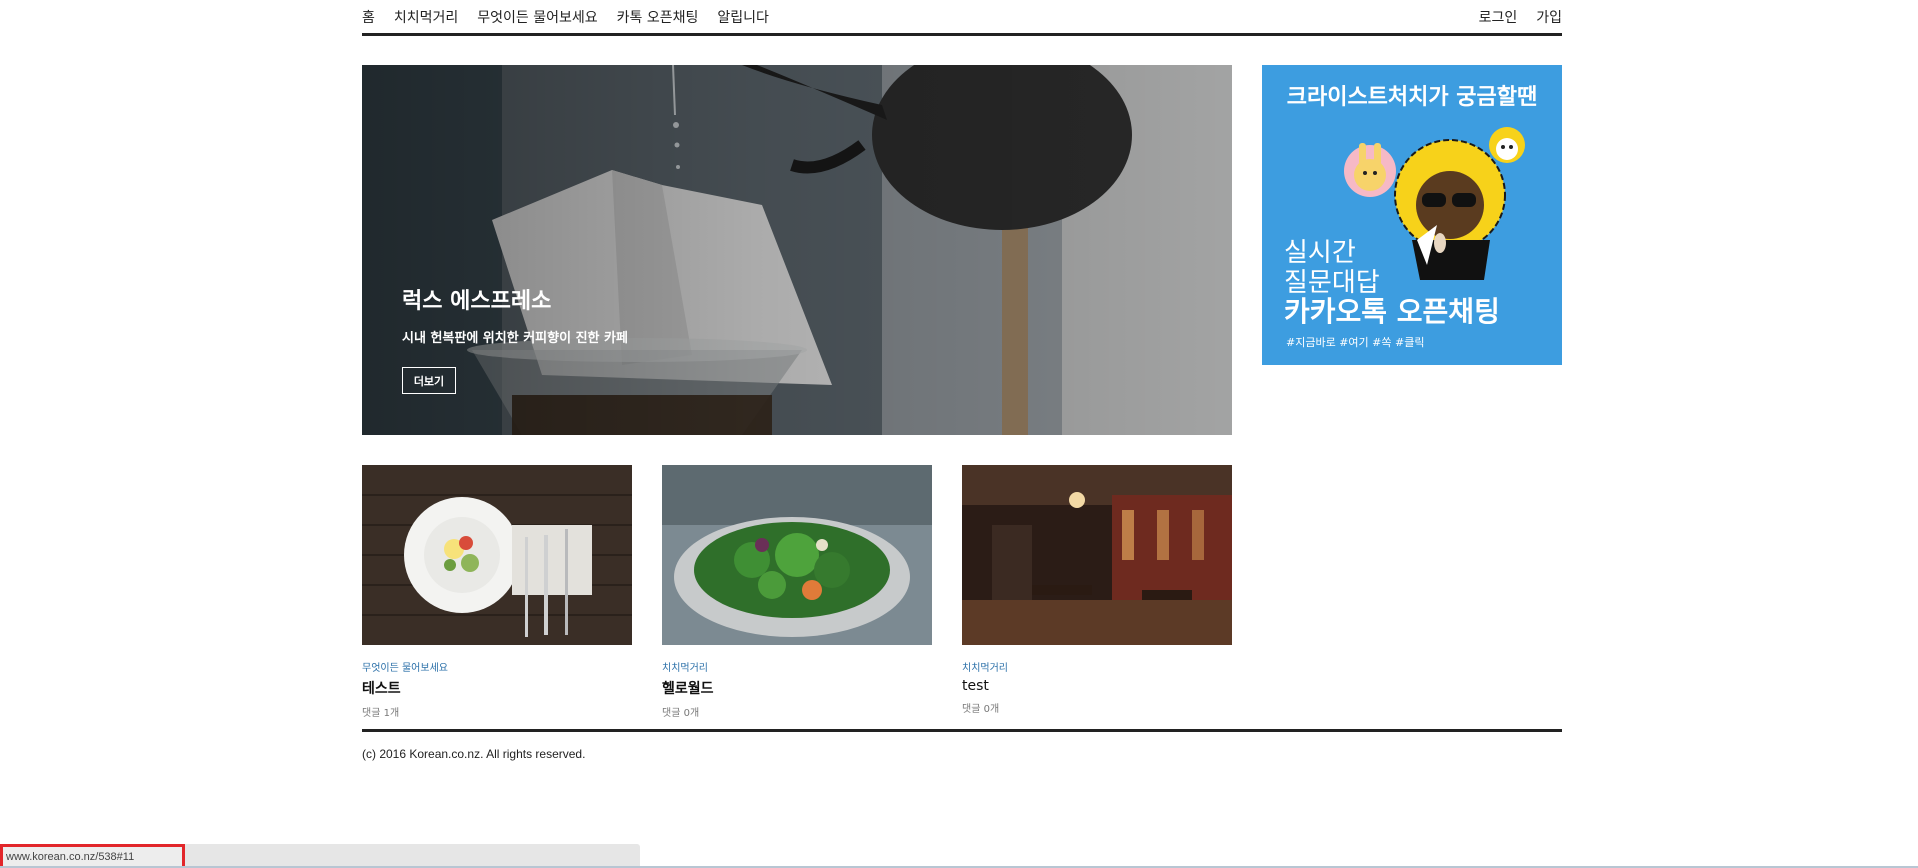  Describe the element at coordinates (515, 338) in the screenshot. I see `hero-subtitle: 시내 헌복판에 위치한 커피향이 진한 카페` at that location.